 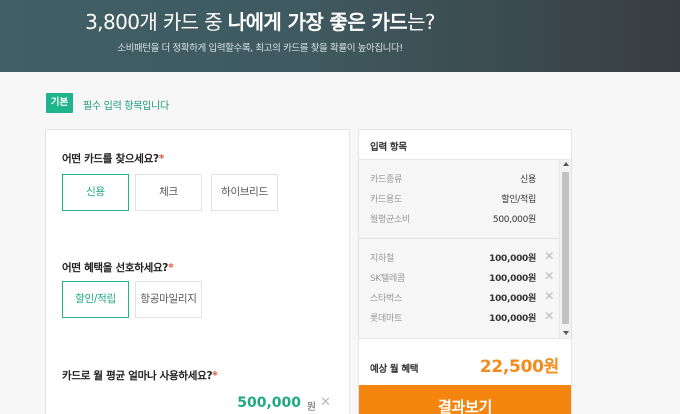 I want to click on scrollbar-thumb, so click(x=565, y=248).